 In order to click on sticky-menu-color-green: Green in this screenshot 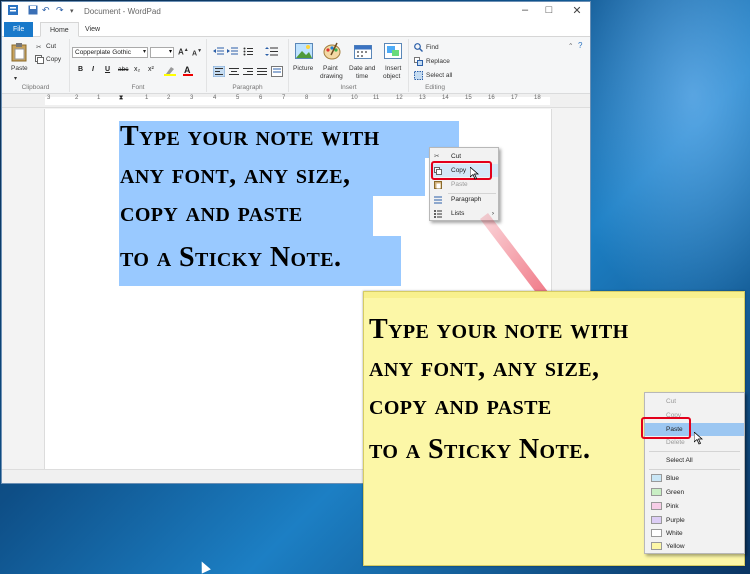, I will do `click(694, 492)`.